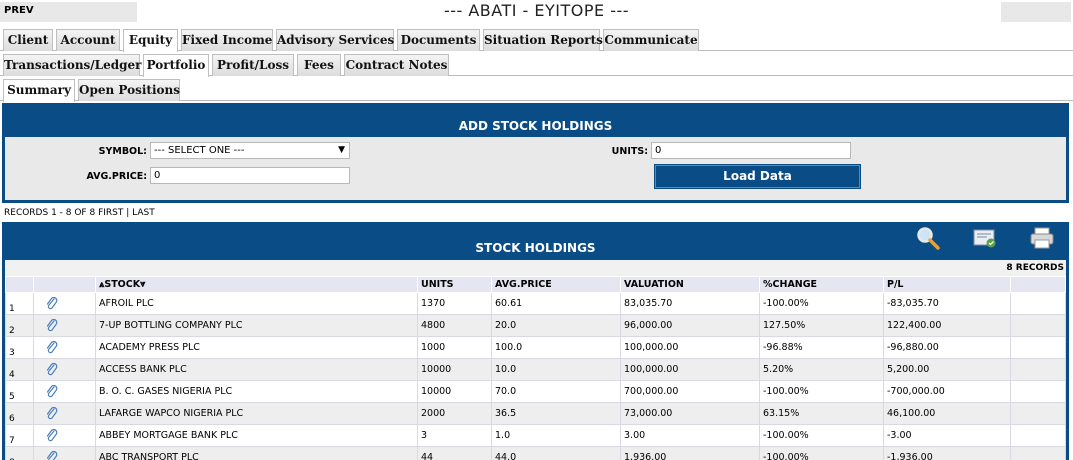 The width and height of the screenshot is (1073, 460). I want to click on cell-units: 1000, so click(454, 347).